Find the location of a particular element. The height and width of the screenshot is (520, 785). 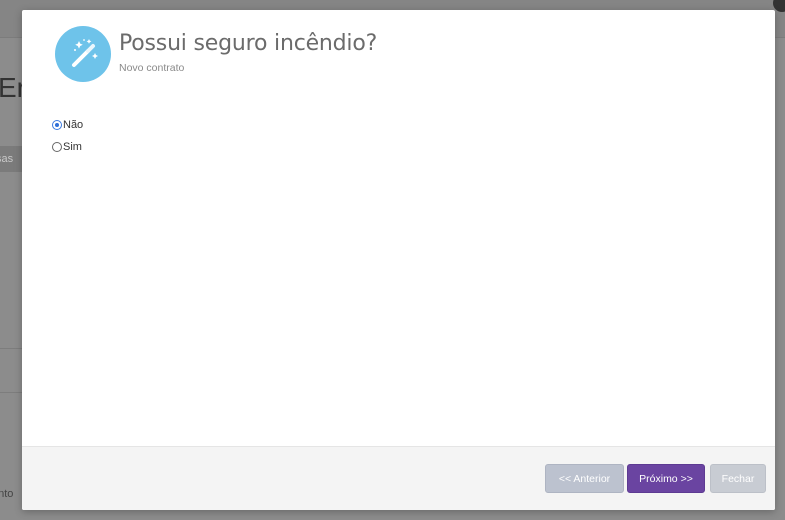

background-footer-label: ento is located at coordinates (7, 494).